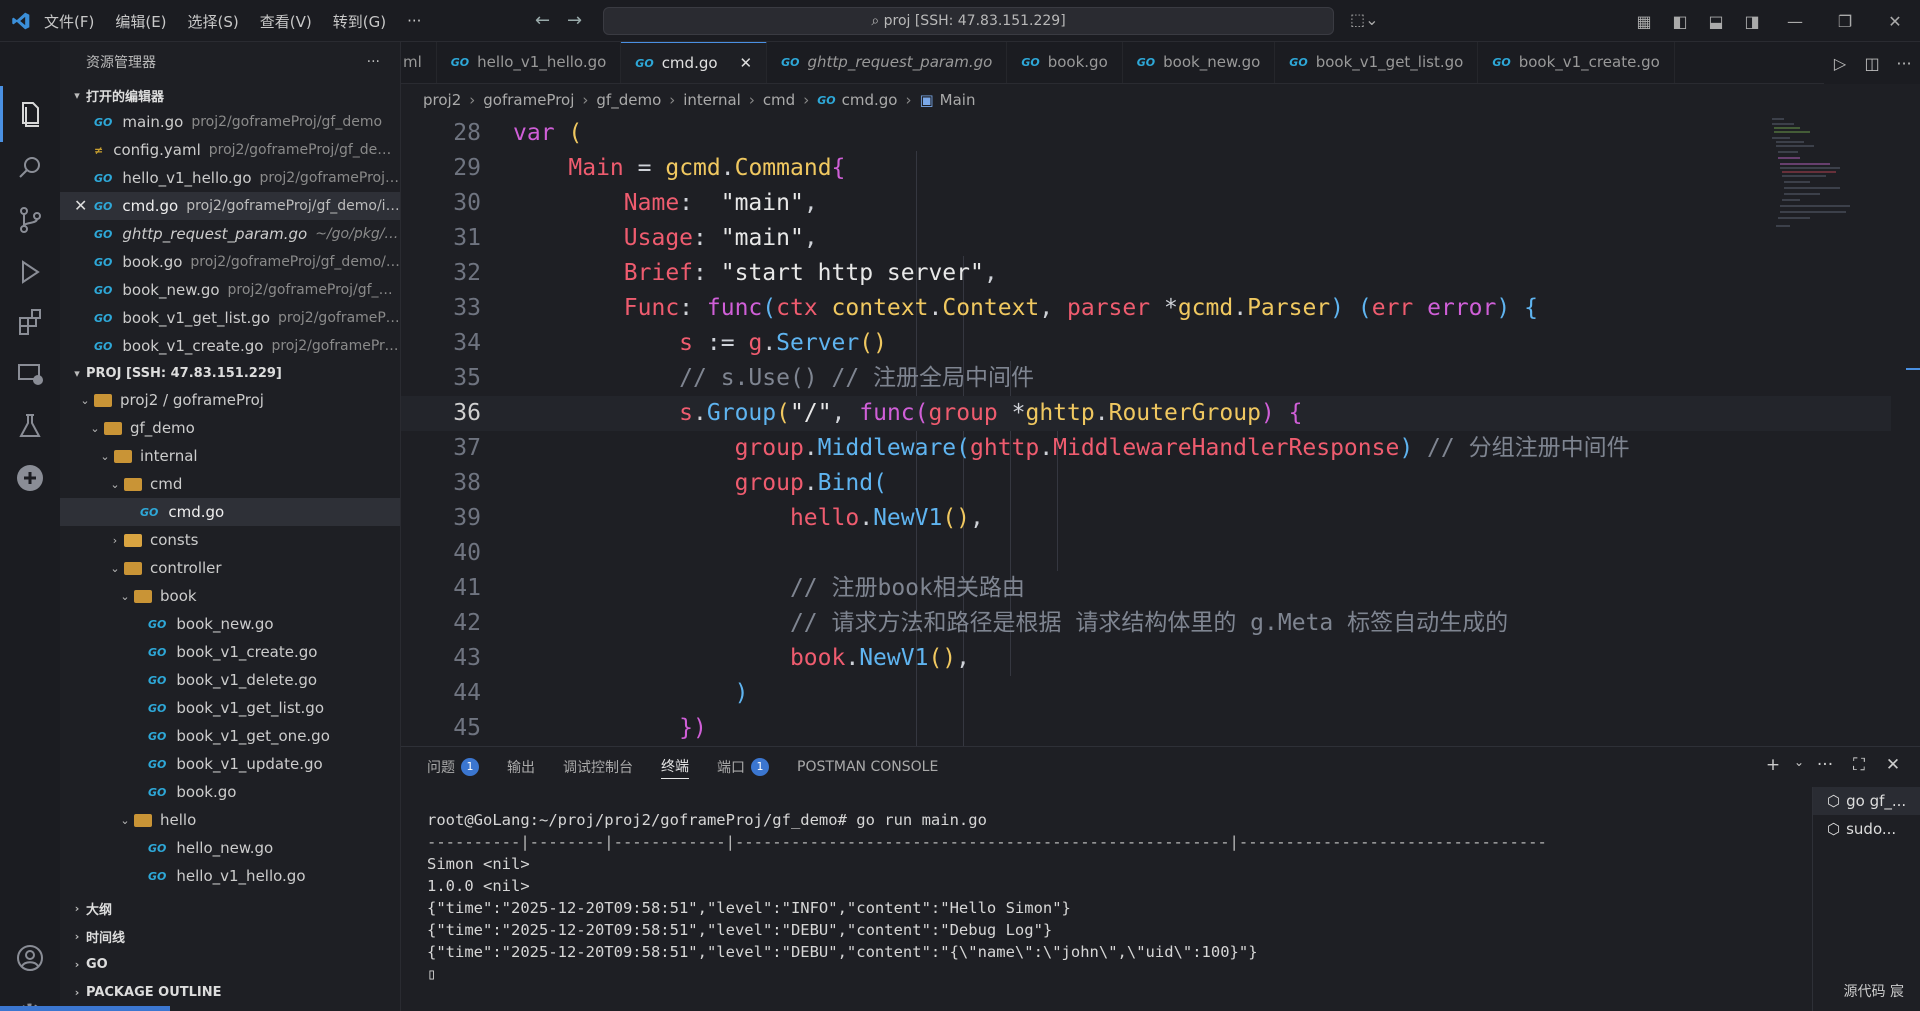  Describe the element at coordinates (414, 21) in the screenshot. I see `menu-more: ···` at that location.